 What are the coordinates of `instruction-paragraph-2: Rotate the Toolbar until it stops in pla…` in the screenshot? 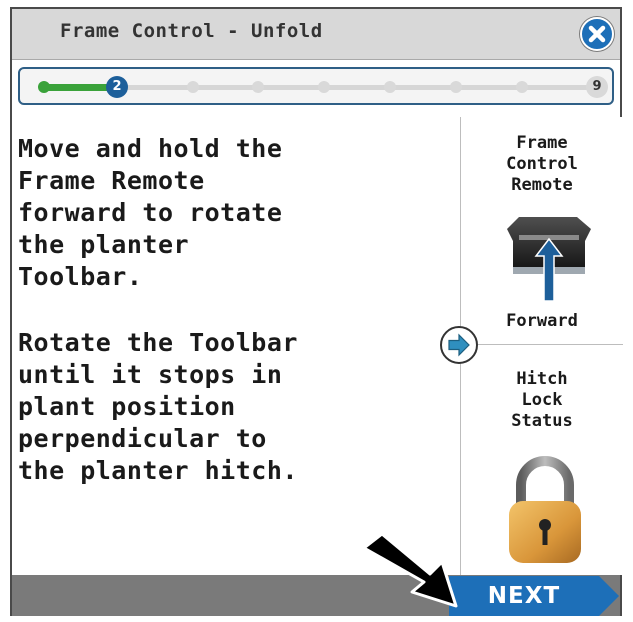 It's located at (158, 406).